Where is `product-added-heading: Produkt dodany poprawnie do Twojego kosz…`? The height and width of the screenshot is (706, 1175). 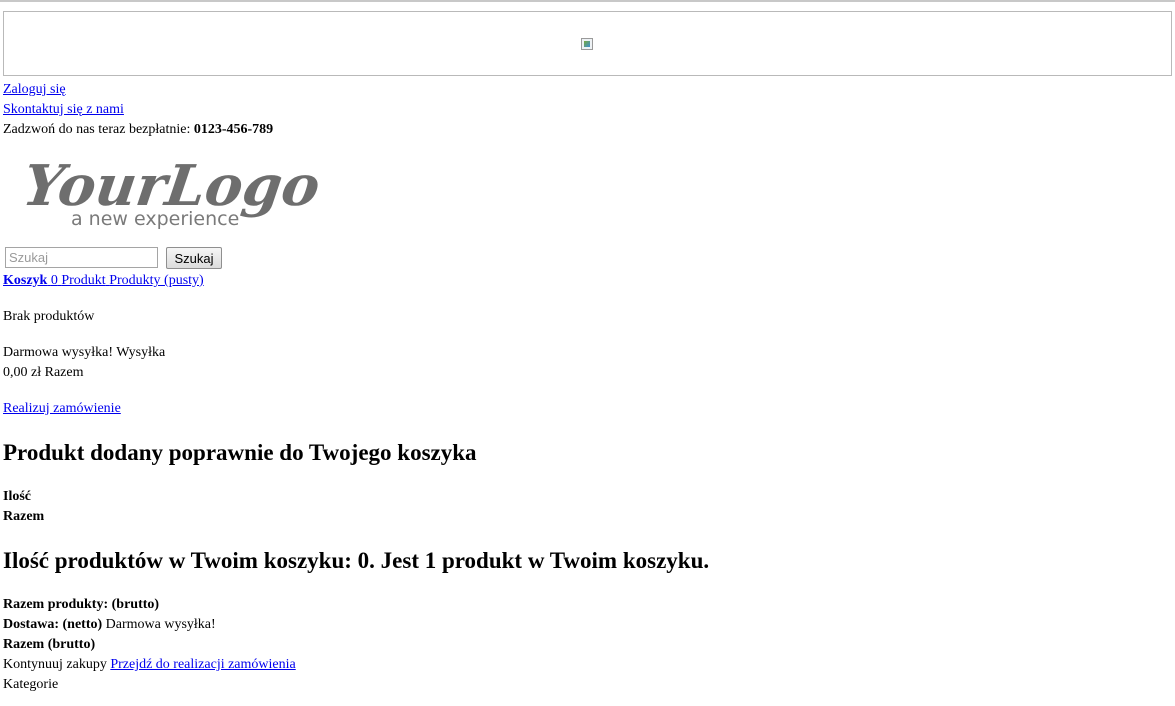 product-added-heading: Produkt dodany poprawnie do Twojego kosz… is located at coordinates (240, 452).